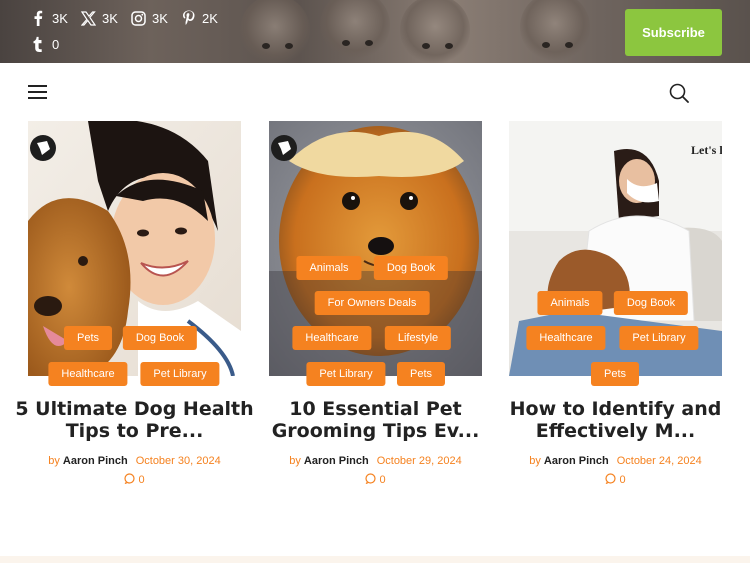 The image size is (750, 563). Describe the element at coordinates (706, 150) in the screenshot. I see `image-caption: Let's l` at that location.